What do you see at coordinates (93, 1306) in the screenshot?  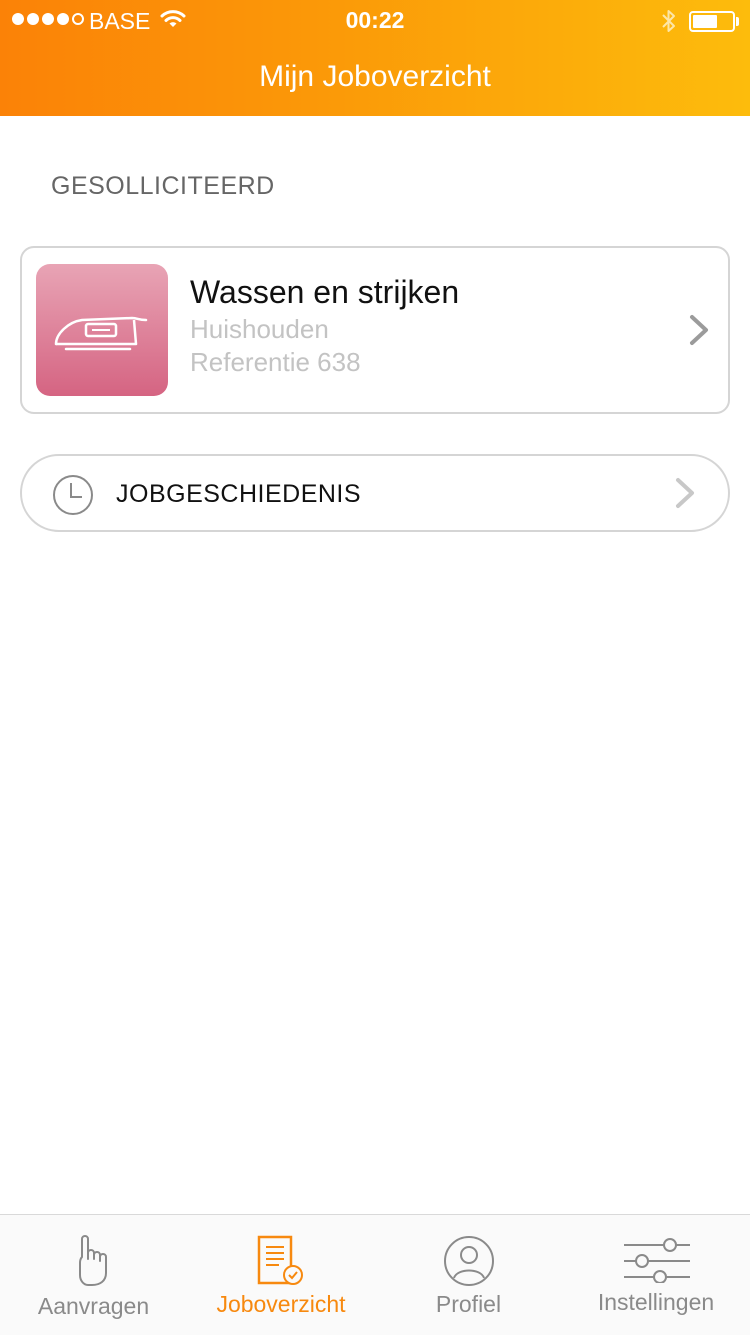 I see `tab-label: Aanvragen` at bounding box center [93, 1306].